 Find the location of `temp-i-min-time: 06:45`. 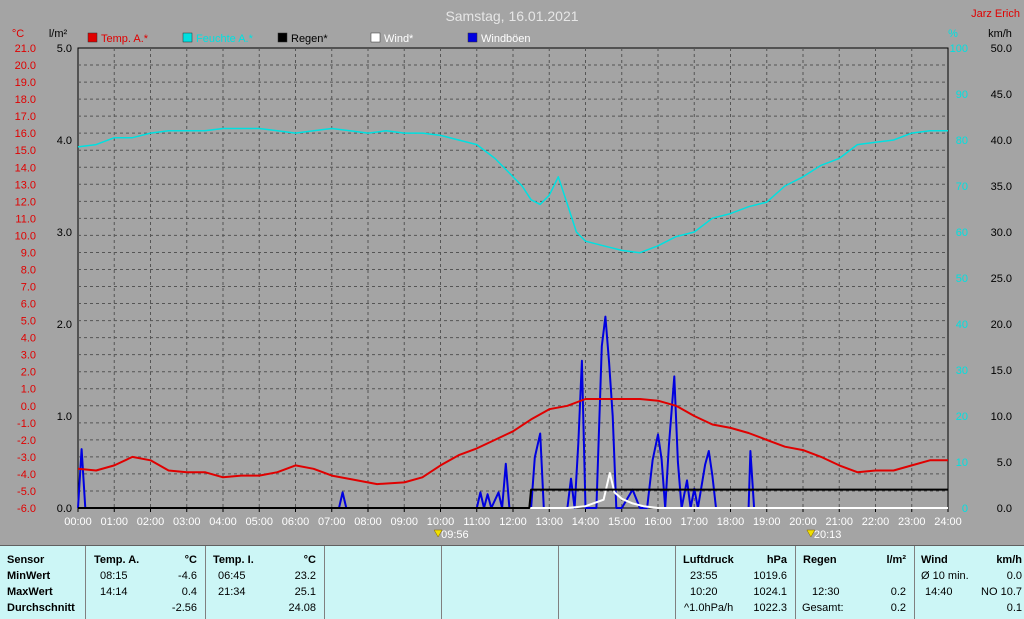

temp-i-min-time: 06:45 is located at coordinates (232, 576).